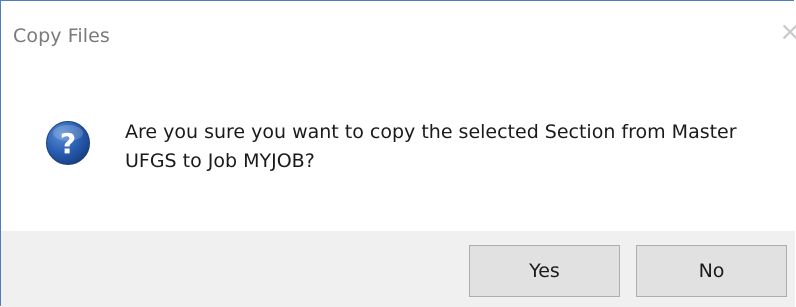 Image resolution: width=796 pixels, height=307 pixels. I want to click on window-title: Copy Files, so click(61, 36).